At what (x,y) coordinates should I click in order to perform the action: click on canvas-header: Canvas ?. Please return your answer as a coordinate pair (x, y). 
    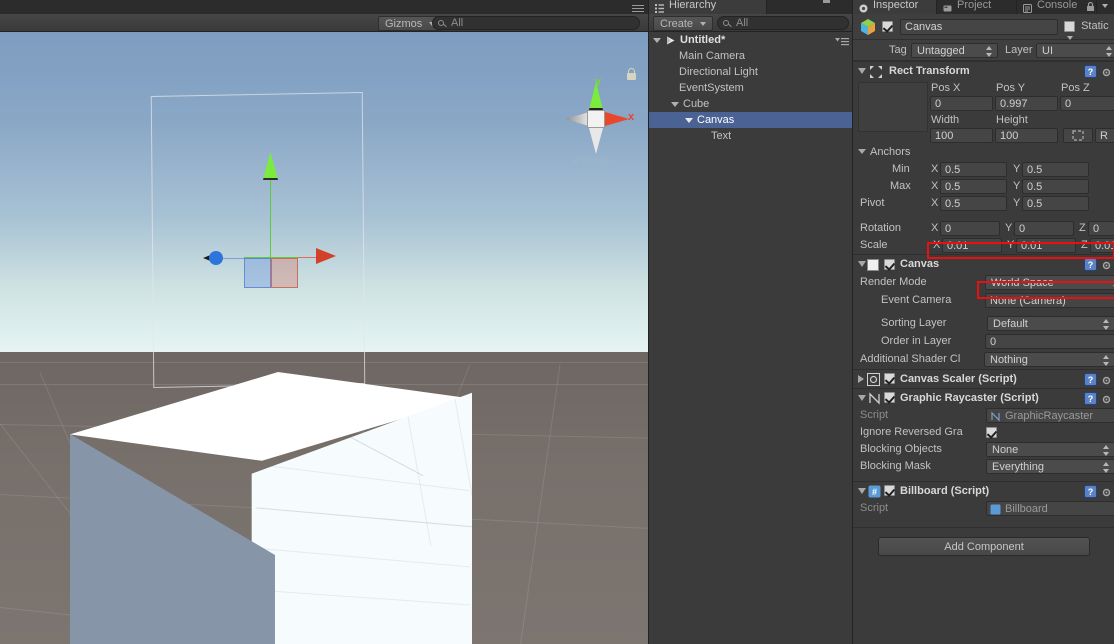
    Looking at the image, I should click on (983, 263).